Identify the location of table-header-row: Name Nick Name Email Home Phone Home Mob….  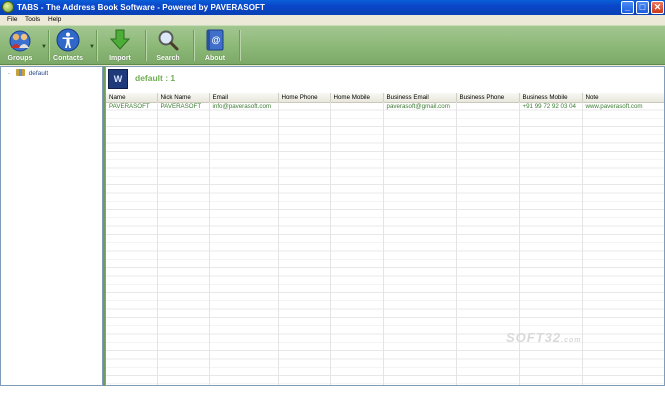
(385, 98).